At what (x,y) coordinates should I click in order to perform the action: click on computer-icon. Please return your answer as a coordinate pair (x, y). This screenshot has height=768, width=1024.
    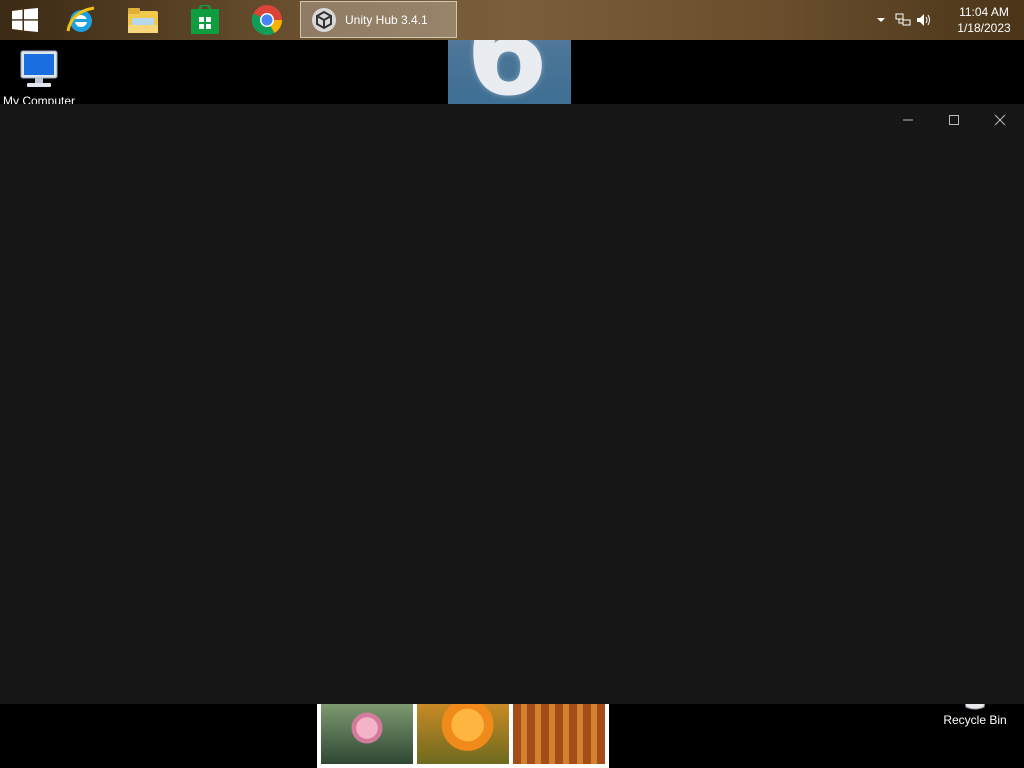
    Looking at the image, I should click on (39, 68).